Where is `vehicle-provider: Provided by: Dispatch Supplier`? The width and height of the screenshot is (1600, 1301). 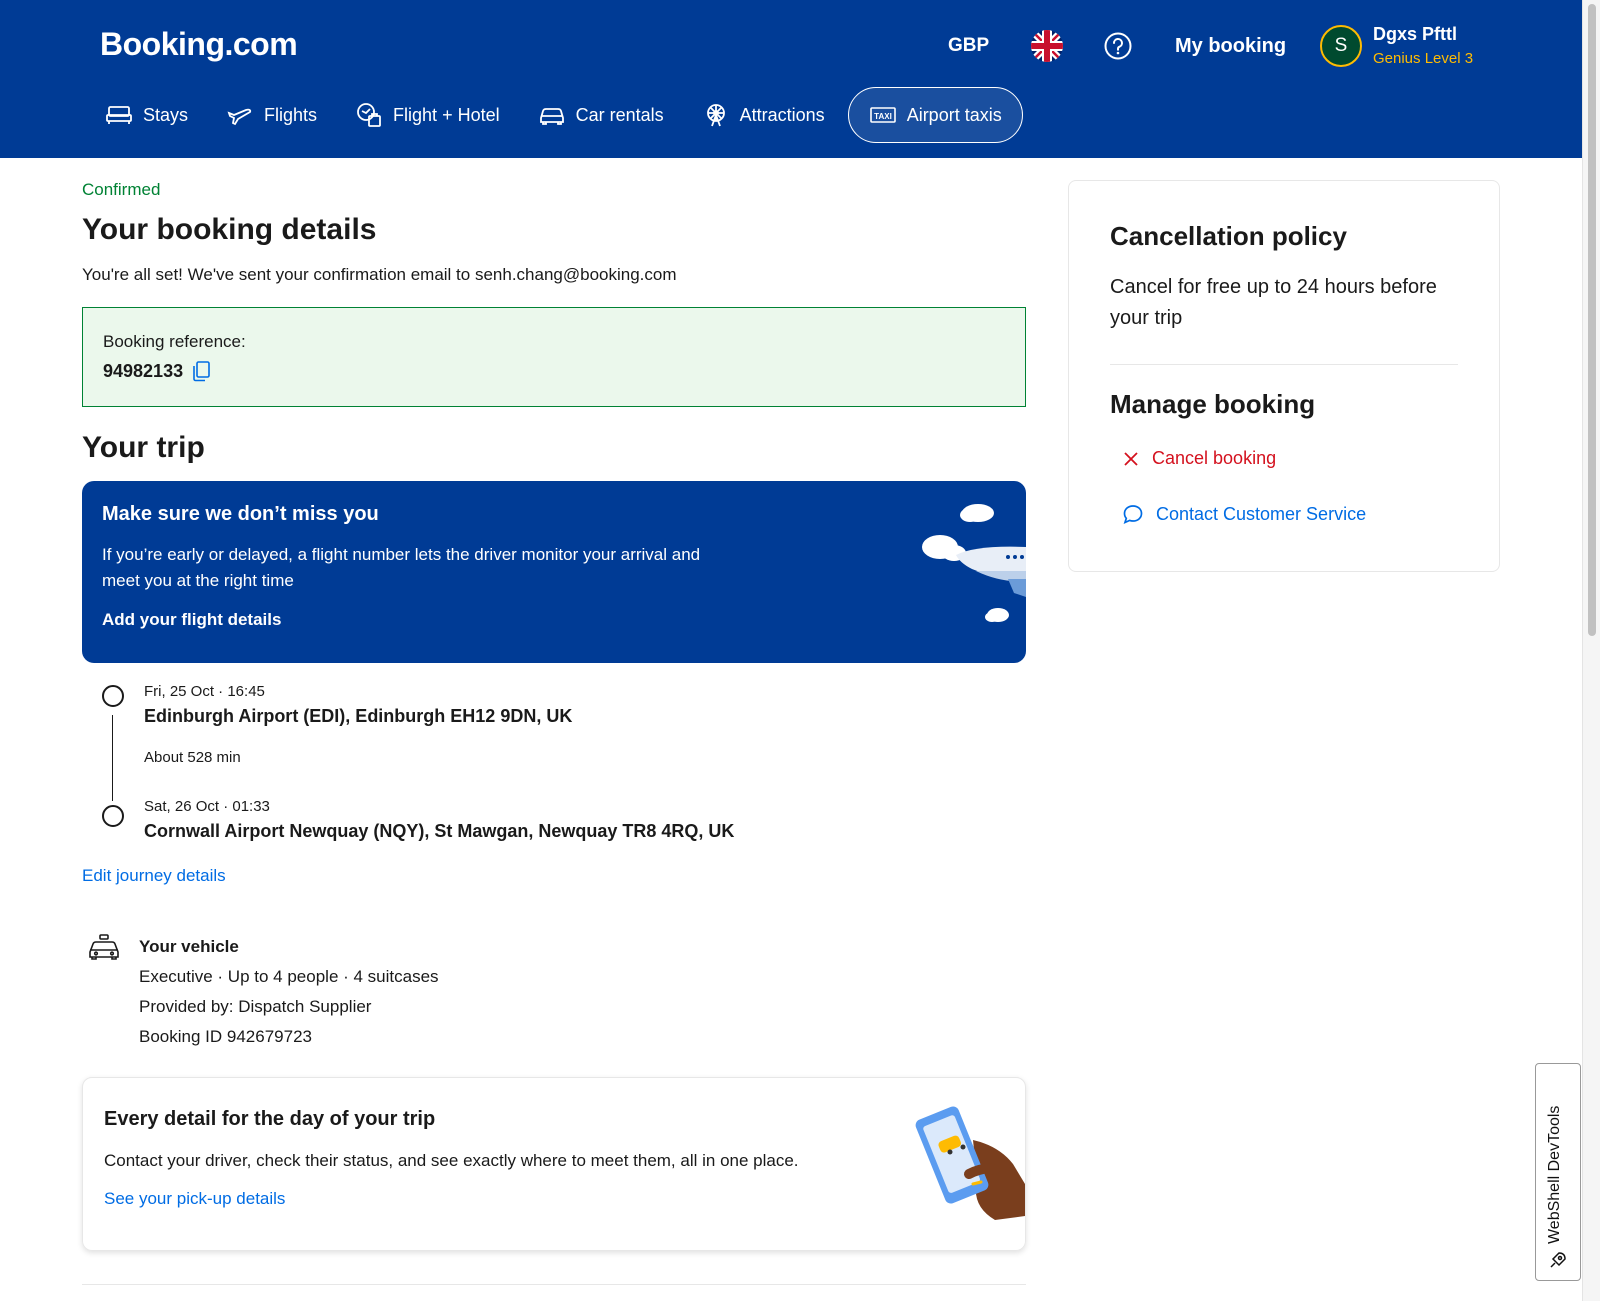
vehicle-provider: Provided by: Dispatch Supplier is located at coordinates (255, 1006).